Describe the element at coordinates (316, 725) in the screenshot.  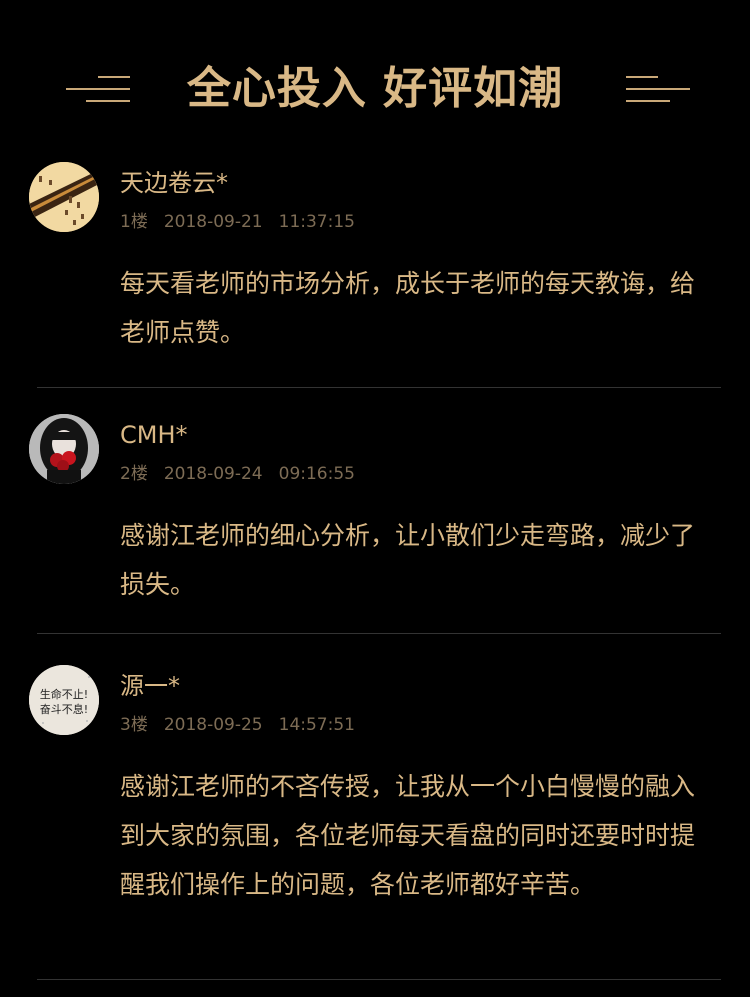
I see `comment-time: 14:57:51` at that location.